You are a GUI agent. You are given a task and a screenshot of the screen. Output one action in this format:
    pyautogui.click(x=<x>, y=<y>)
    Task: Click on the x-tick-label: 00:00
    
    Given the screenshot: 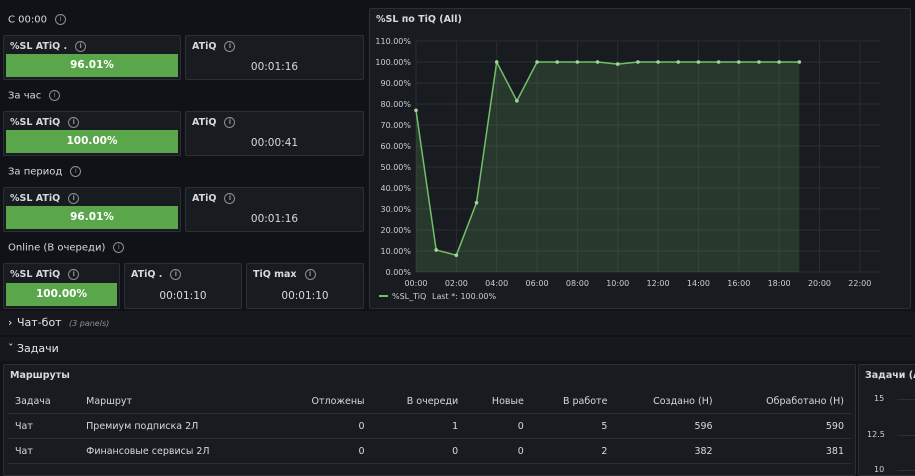 What is the action you would take?
    pyautogui.click(x=415, y=283)
    